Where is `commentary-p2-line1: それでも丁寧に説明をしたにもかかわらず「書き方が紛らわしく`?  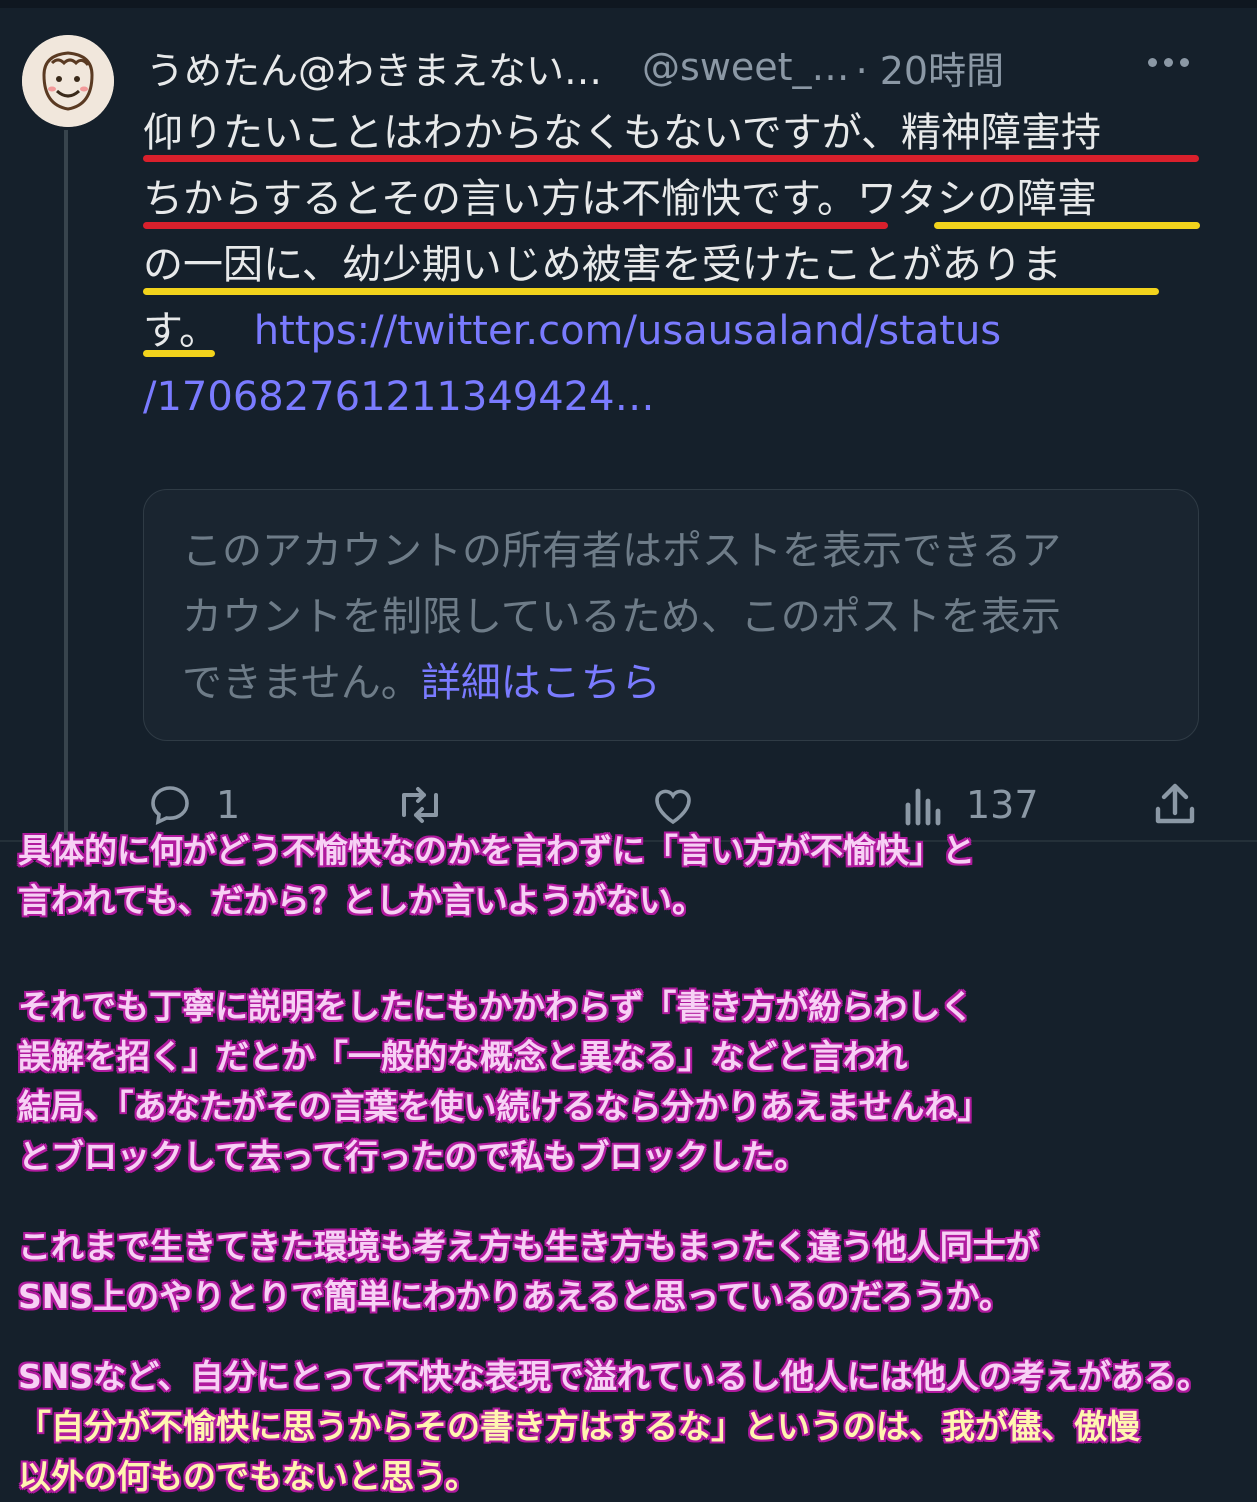 commentary-p2-line1: それでも丁寧に説明をしたにもかかわらず「書き方が紛らわしく is located at coordinates (496, 1006).